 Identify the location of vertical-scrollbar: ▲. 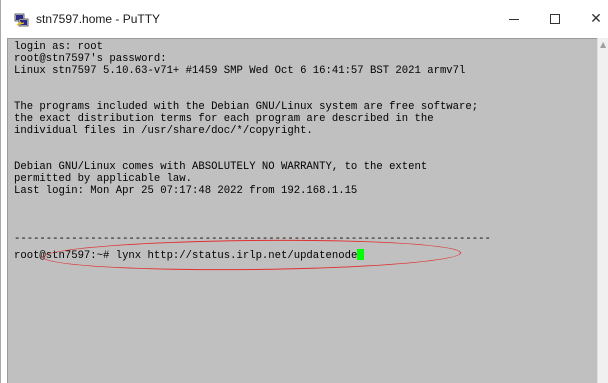
(602, 210).